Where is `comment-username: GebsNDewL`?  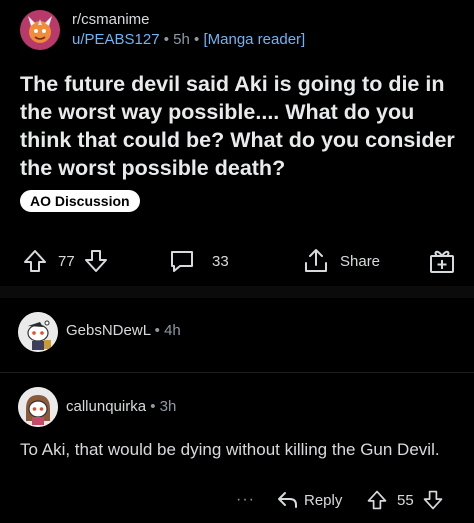 comment-username: GebsNDewL is located at coordinates (108, 330).